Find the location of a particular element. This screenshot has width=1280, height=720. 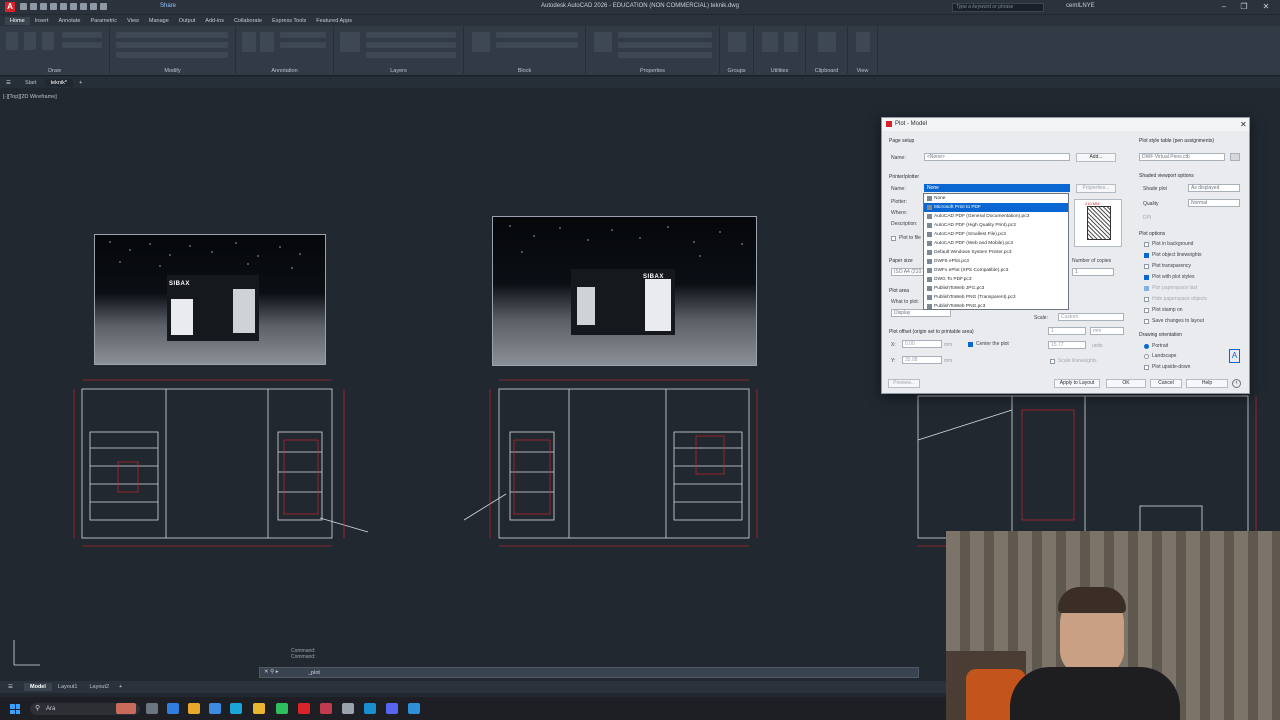

scale-unit-select: mm is located at coordinates (1107, 331).